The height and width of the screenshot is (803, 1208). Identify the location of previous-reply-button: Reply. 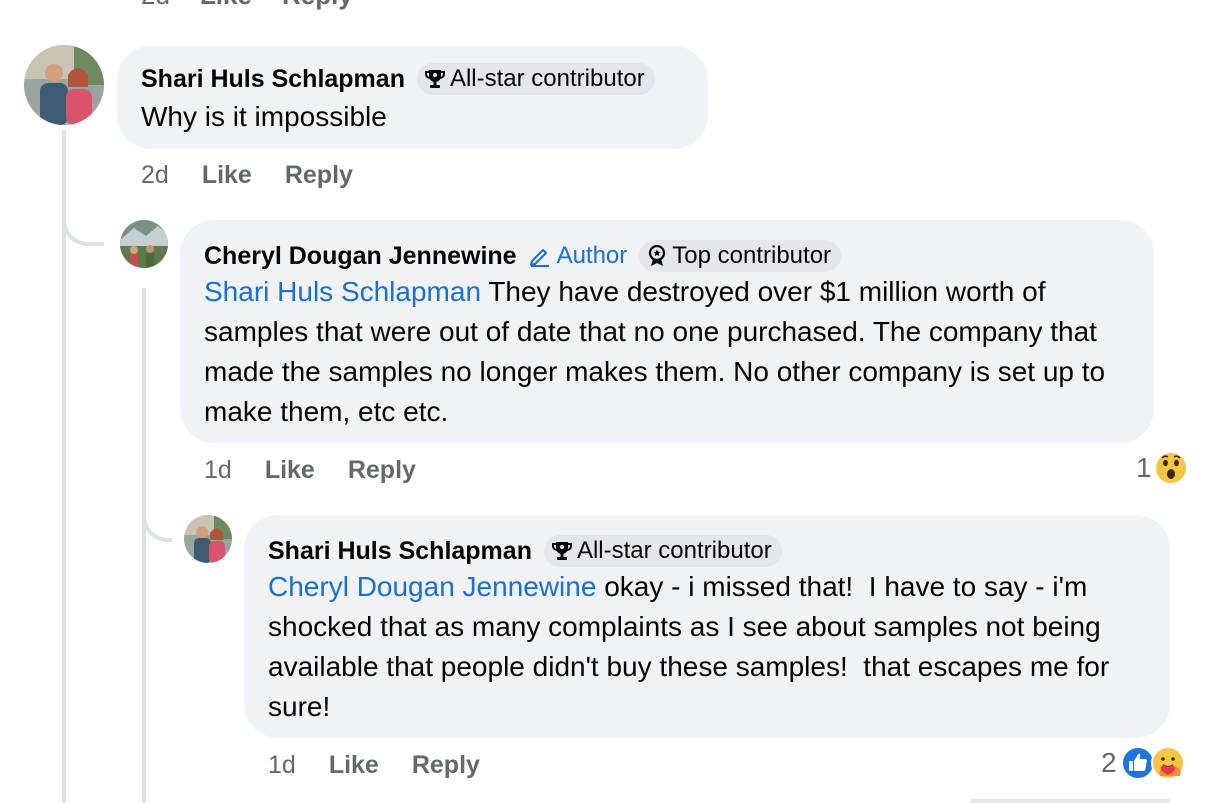
(317, 5).